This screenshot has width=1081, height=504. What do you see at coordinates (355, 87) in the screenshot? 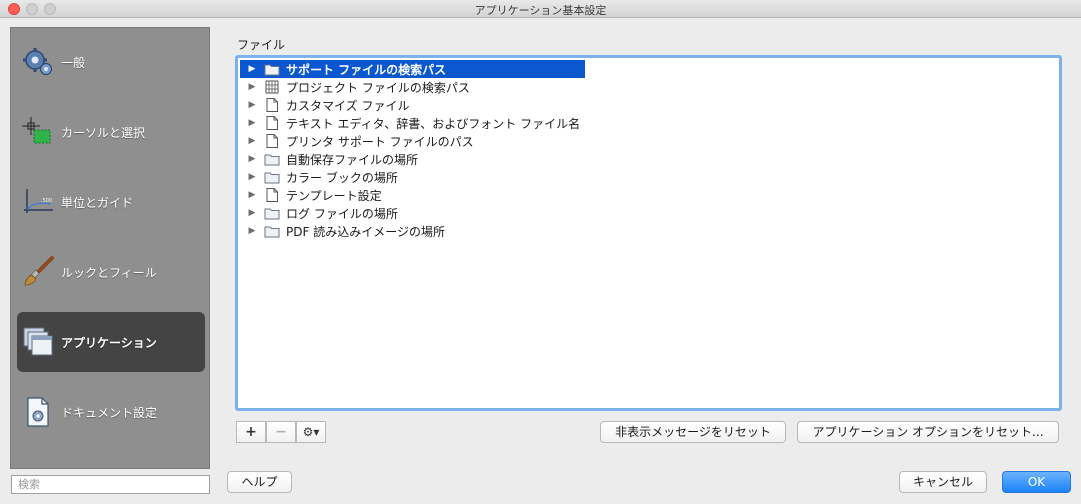
I see `tree-row: ▶ プロジェクト ファイルの検索パス` at bounding box center [355, 87].